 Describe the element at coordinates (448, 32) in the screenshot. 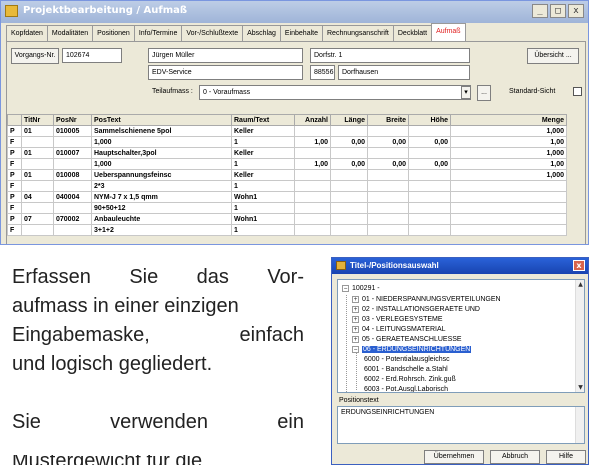

I see `tab-aufmass: Aufmaß` at that location.